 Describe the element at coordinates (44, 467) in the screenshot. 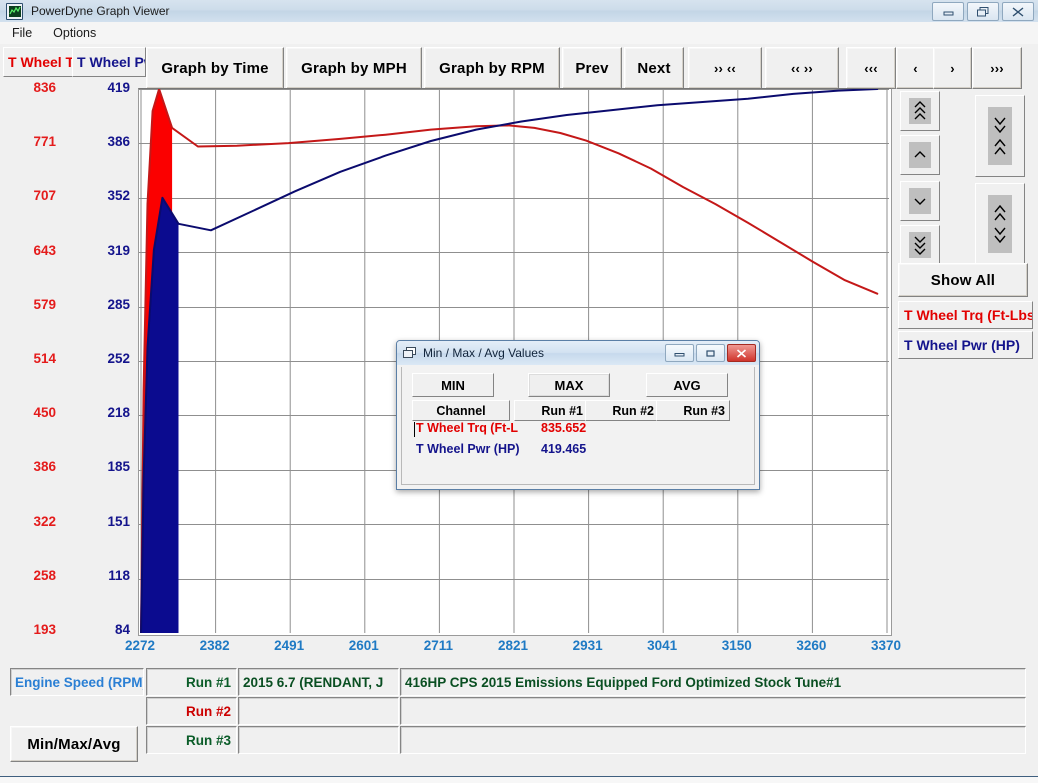

I see `y-tick-torque-7: 386` at that location.